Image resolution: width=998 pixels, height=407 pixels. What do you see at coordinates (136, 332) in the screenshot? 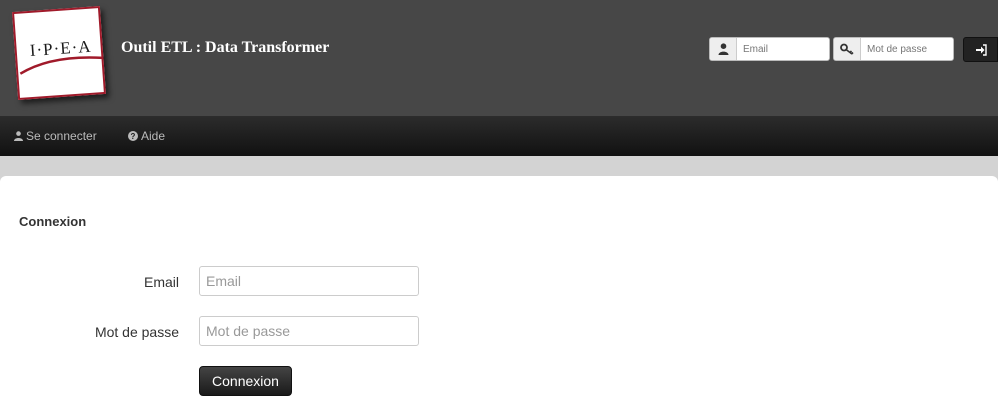
I see `password-label: Mot de passe` at bounding box center [136, 332].